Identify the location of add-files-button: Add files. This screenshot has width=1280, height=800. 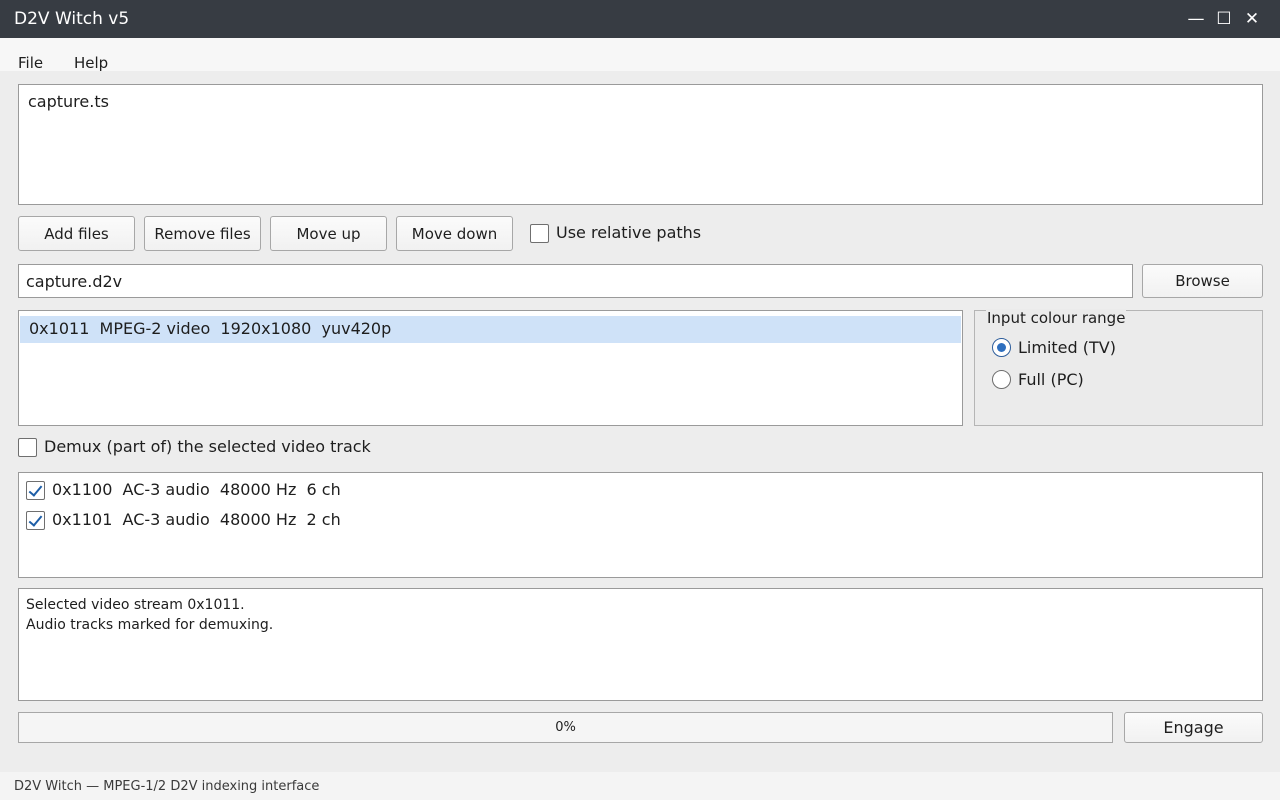
(76, 233).